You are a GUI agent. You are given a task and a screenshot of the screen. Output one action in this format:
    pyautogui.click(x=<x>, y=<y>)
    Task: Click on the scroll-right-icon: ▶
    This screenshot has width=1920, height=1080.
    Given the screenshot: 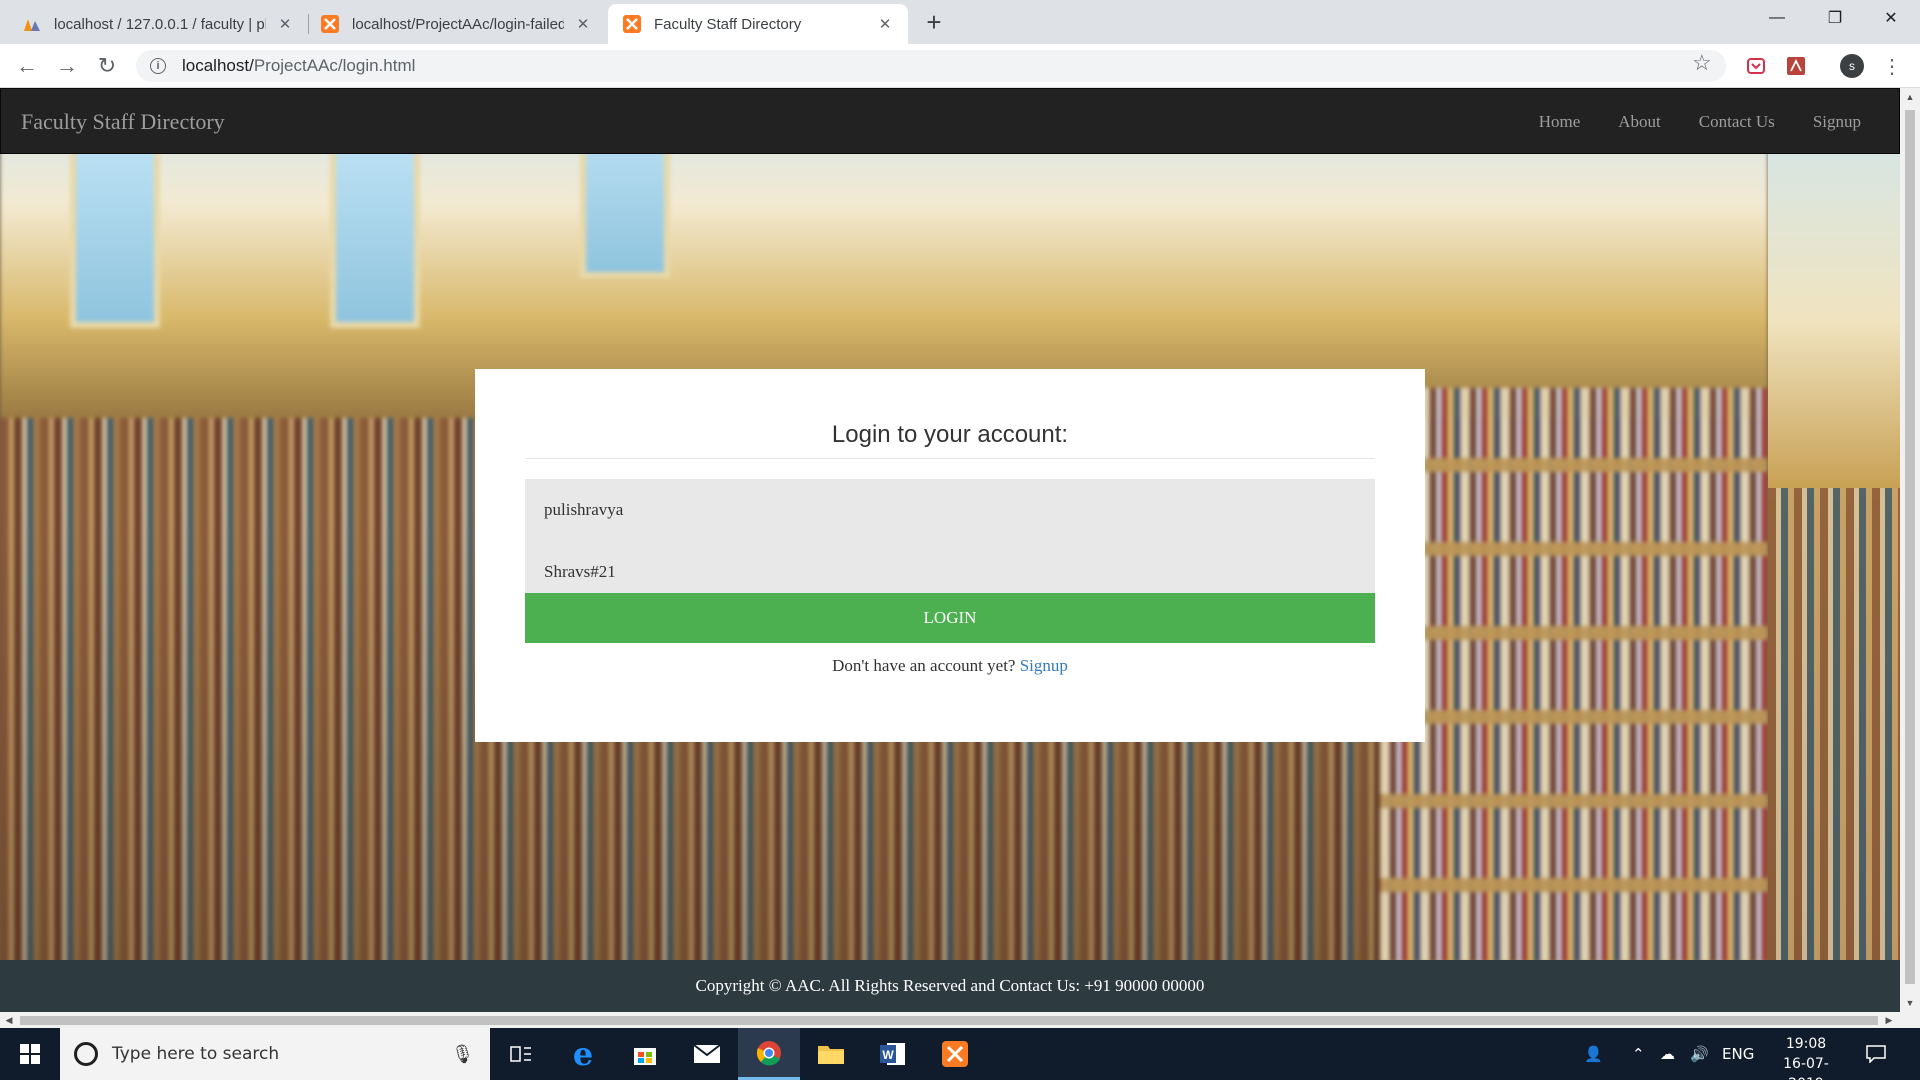 What is the action you would take?
    pyautogui.click(x=1889, y=1020)
    